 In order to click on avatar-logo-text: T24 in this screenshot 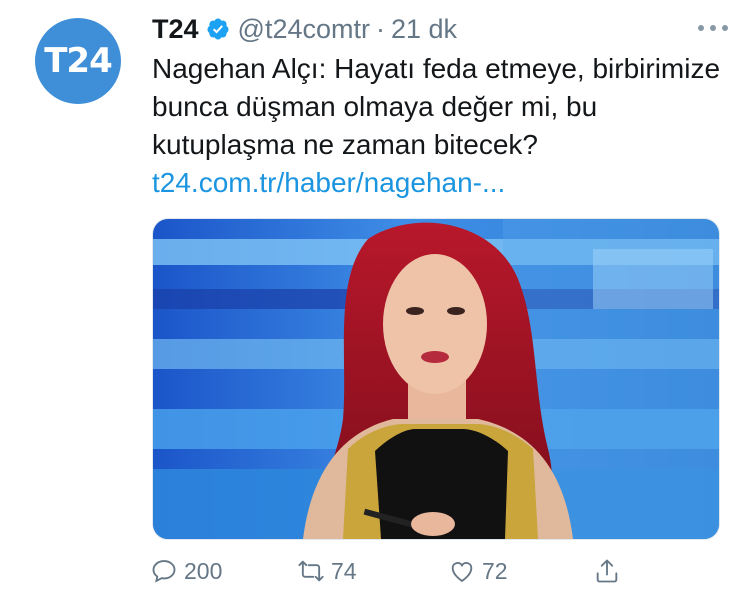, I will do `click(78, 61)`.